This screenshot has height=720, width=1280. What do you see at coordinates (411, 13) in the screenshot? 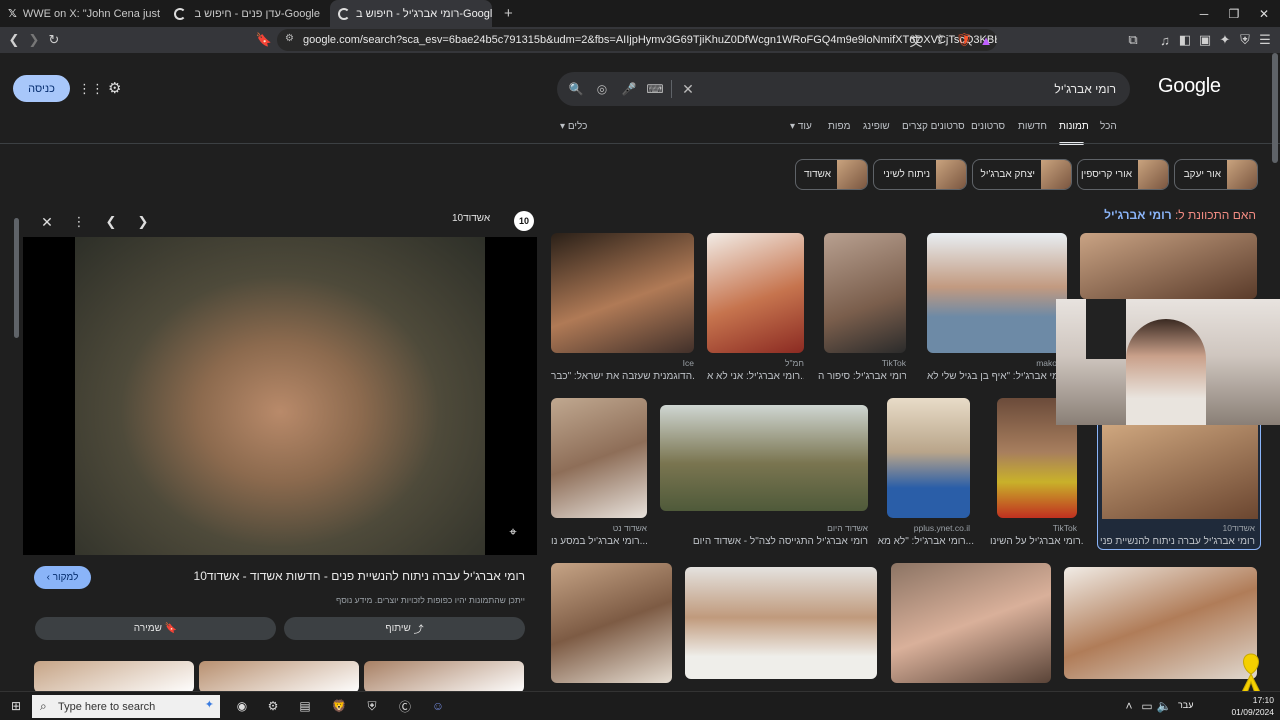
I see `tab-romi-avergil: רומי אברג'יל - חיפוש ב-Google ✕` at bounding box center [411, 13].